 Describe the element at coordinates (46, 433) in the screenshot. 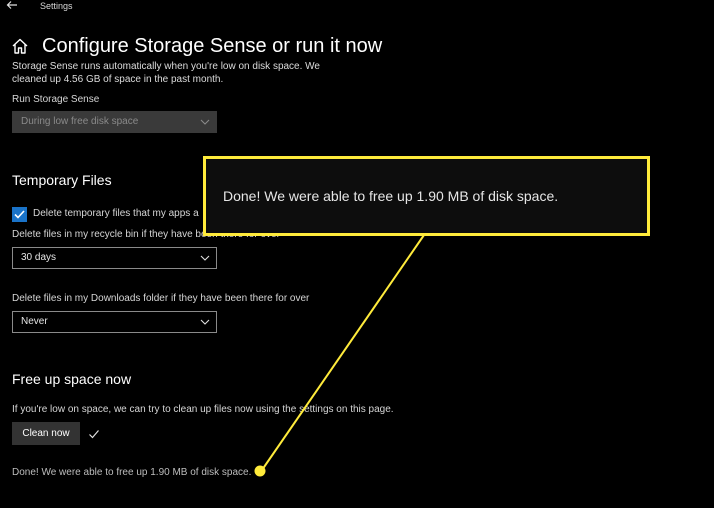

I see `clean-now-button: Clean now` at that location.